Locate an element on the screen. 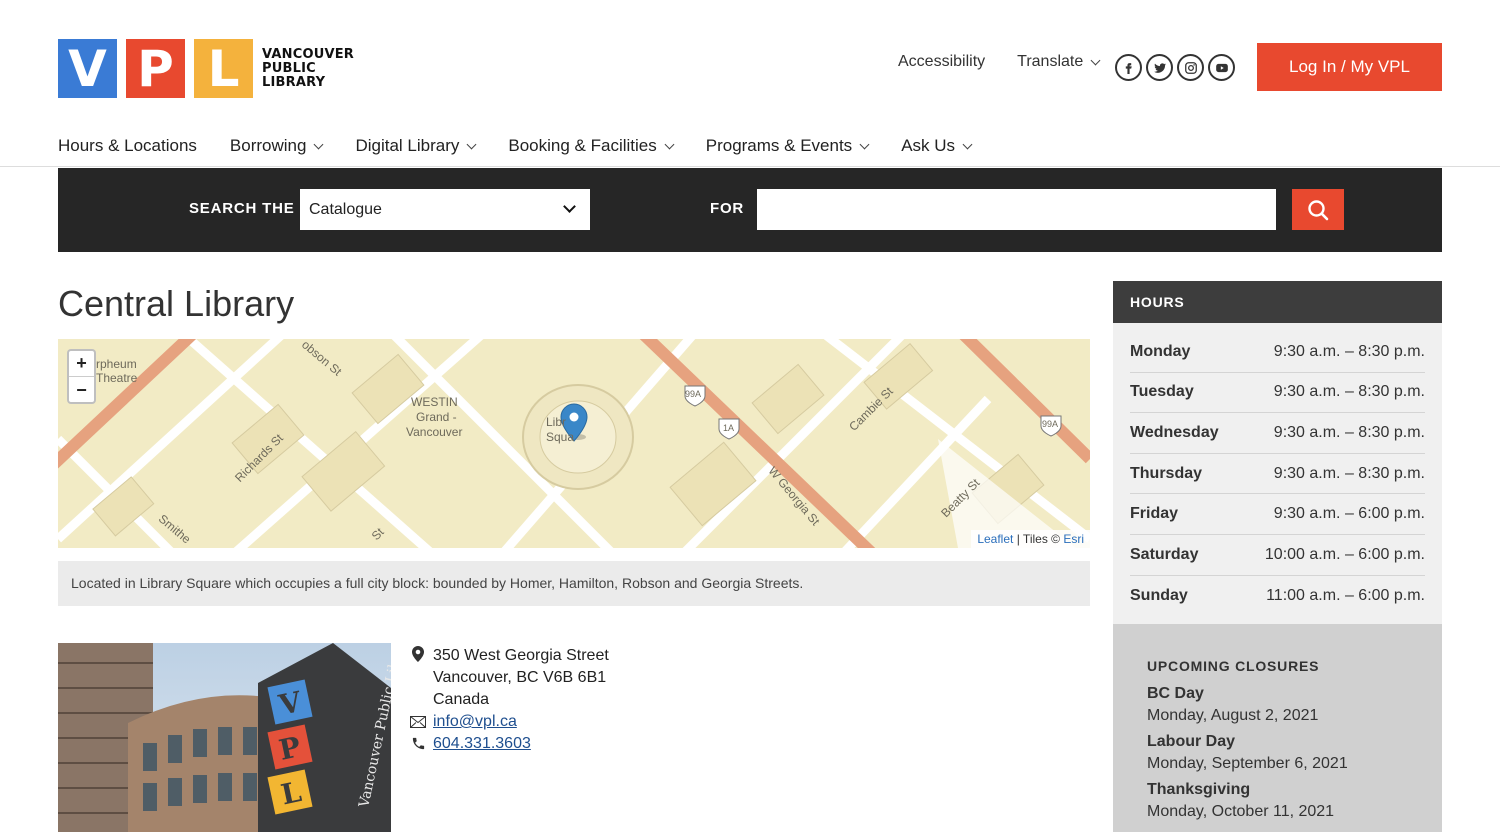  hours-day: Tuesday is located at coordinates (1162, 392).